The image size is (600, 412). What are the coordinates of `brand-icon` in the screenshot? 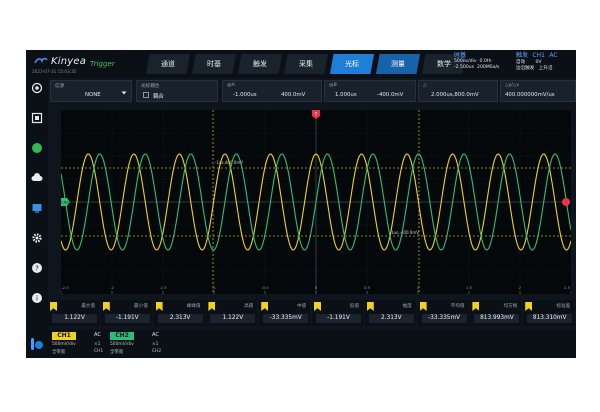 It's located at (41, 61).